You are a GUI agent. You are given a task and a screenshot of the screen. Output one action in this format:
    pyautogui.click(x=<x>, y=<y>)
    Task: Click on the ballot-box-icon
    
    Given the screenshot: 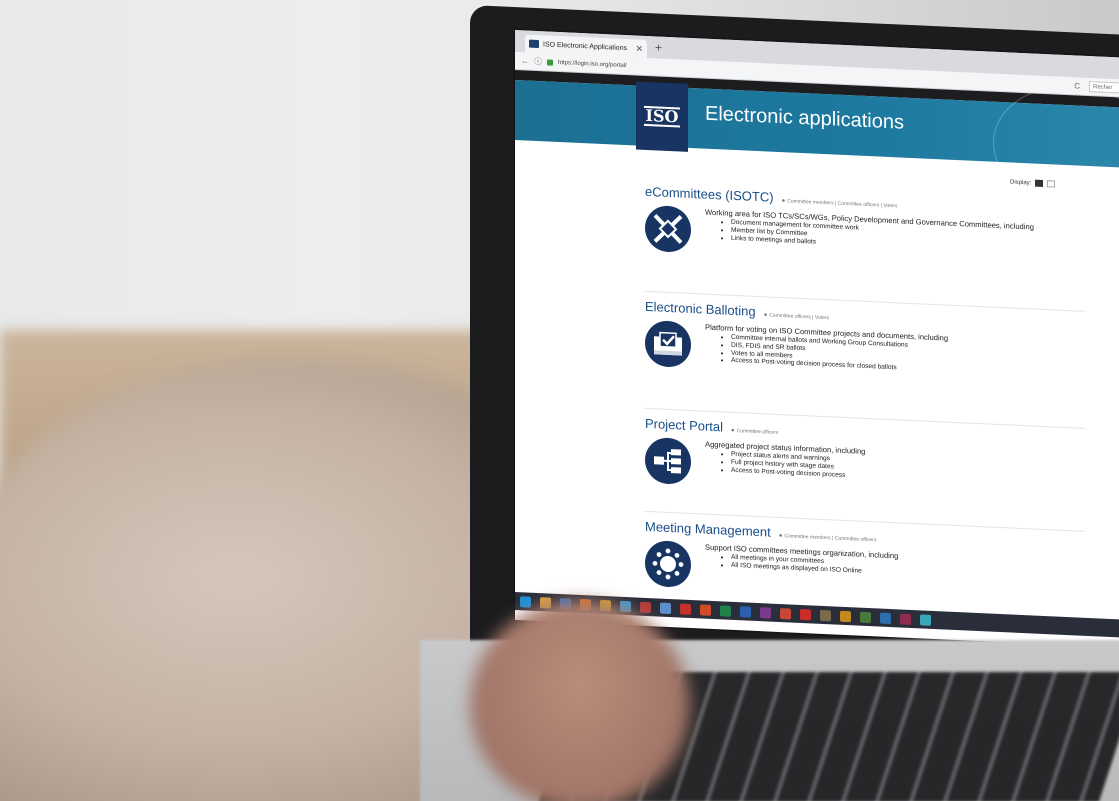 What is the action you would take?
    pyautogui.click(x=668, y=343)
    